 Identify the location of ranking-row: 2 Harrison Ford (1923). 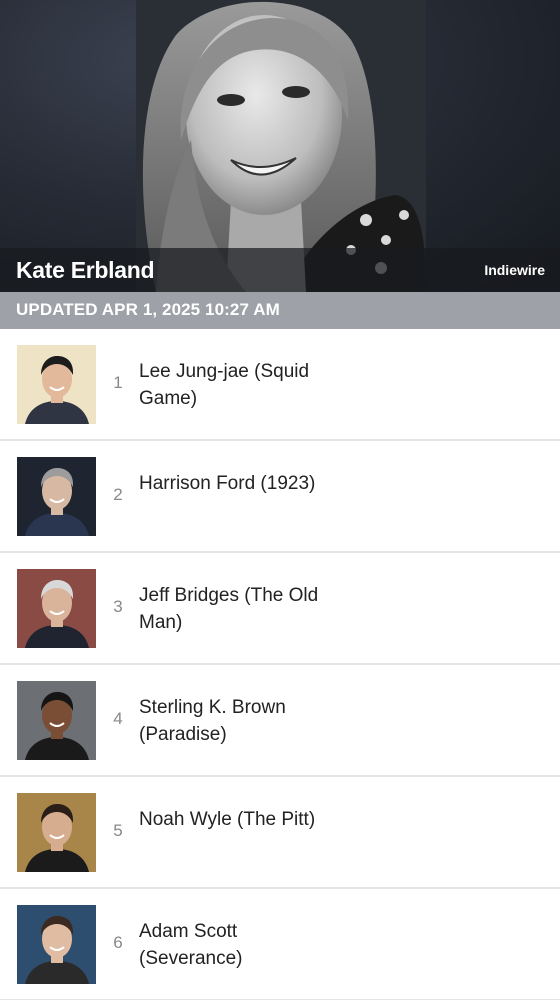
(280, 497).